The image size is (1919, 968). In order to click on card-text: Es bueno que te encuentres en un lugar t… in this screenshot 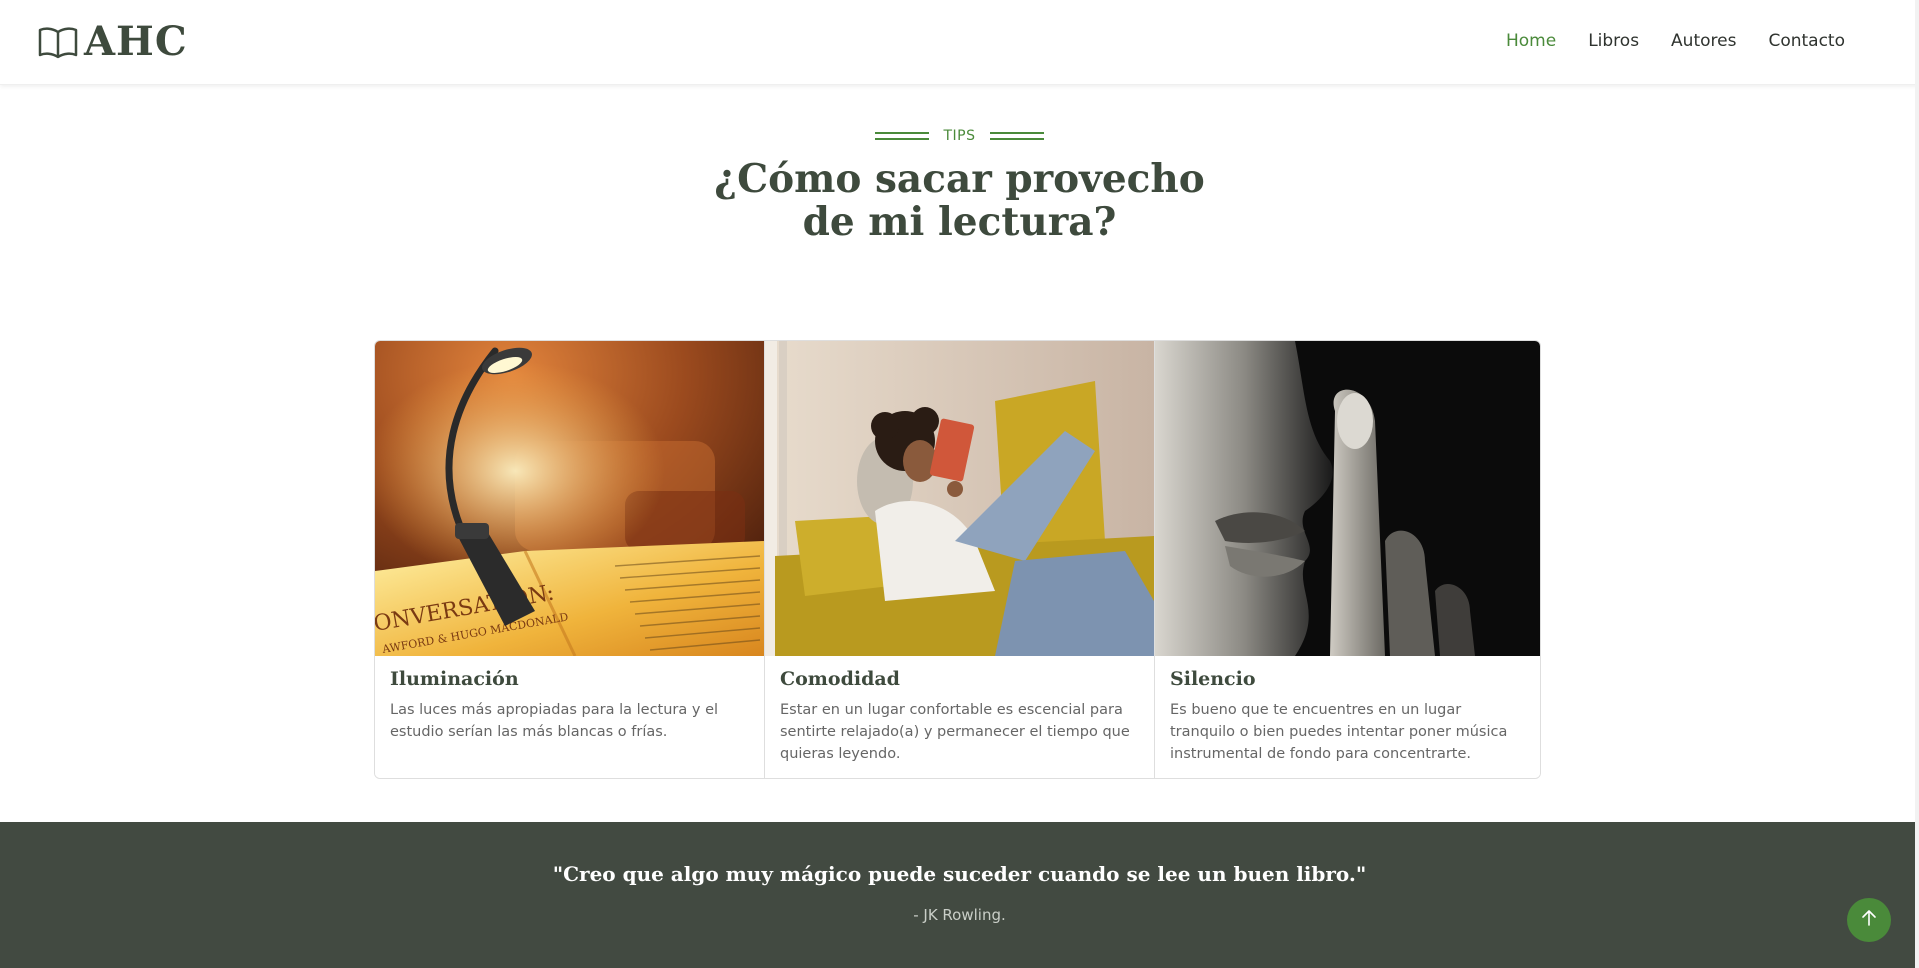, I will do `click(1339, 732)`.